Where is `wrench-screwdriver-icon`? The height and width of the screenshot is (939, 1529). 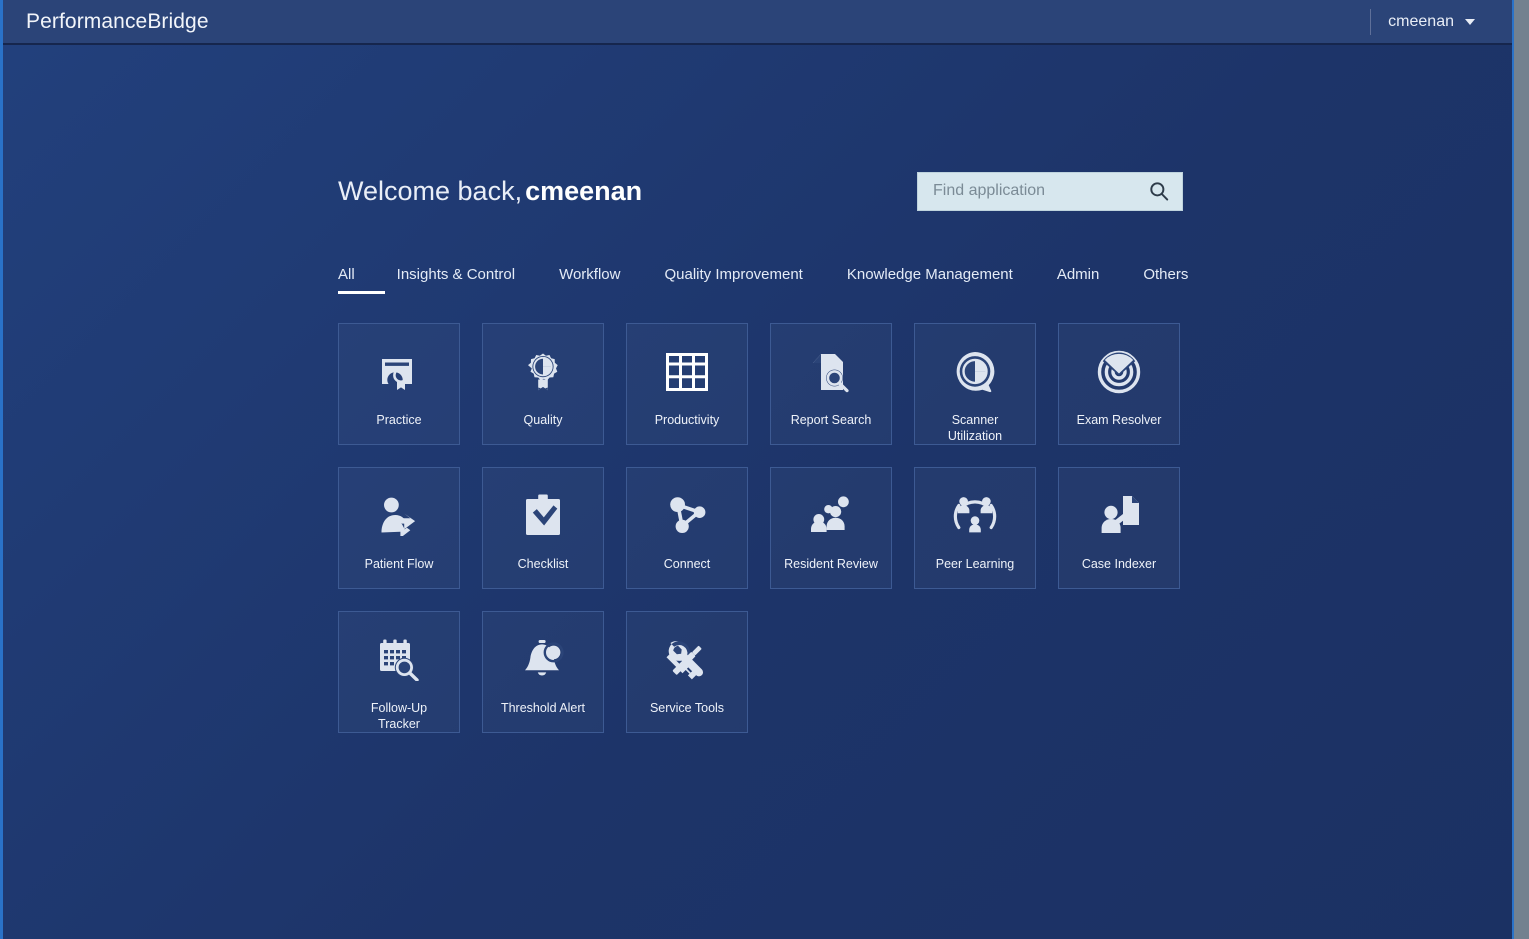
wrench-screwdriver-icon is located at coordinates (687, 660).